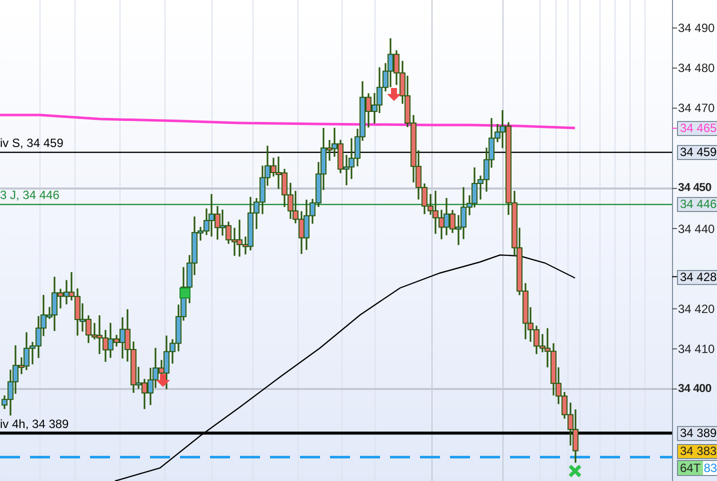 This screenshot has height=481, width=717. Describe the element at coordinates (696, 349) in the screenshot. I see `axis-tick-label: 34 410` at that location.